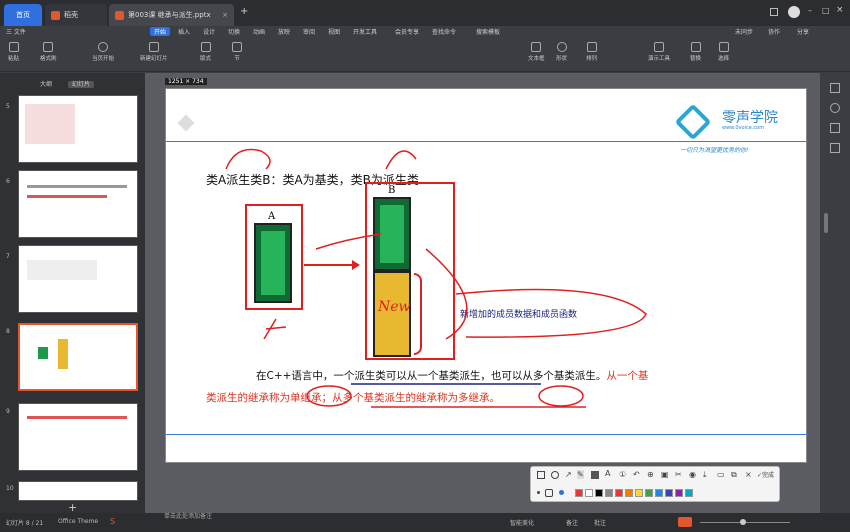 The width and height of the screenshot is (850, 532). Describe the element at coordinates (580, 474) in the screenshot. I see `pen-tool-icon: ✎` at that location.